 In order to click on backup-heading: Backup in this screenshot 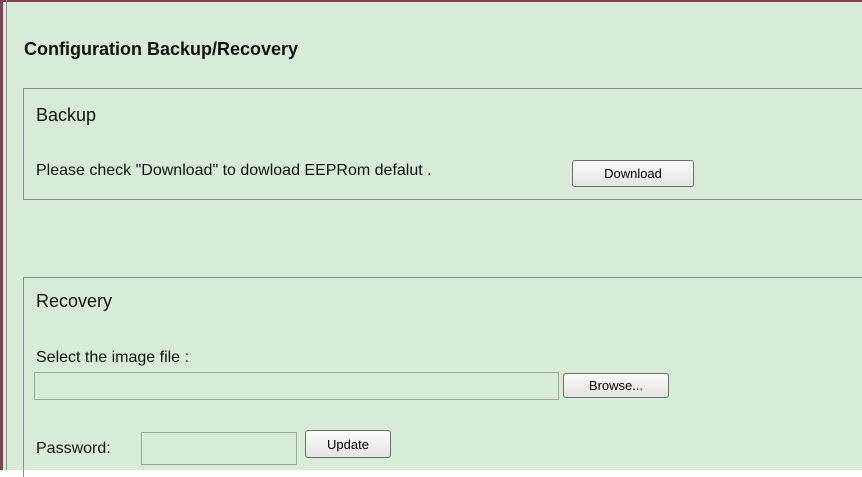, I will do `click(66, 115)`.